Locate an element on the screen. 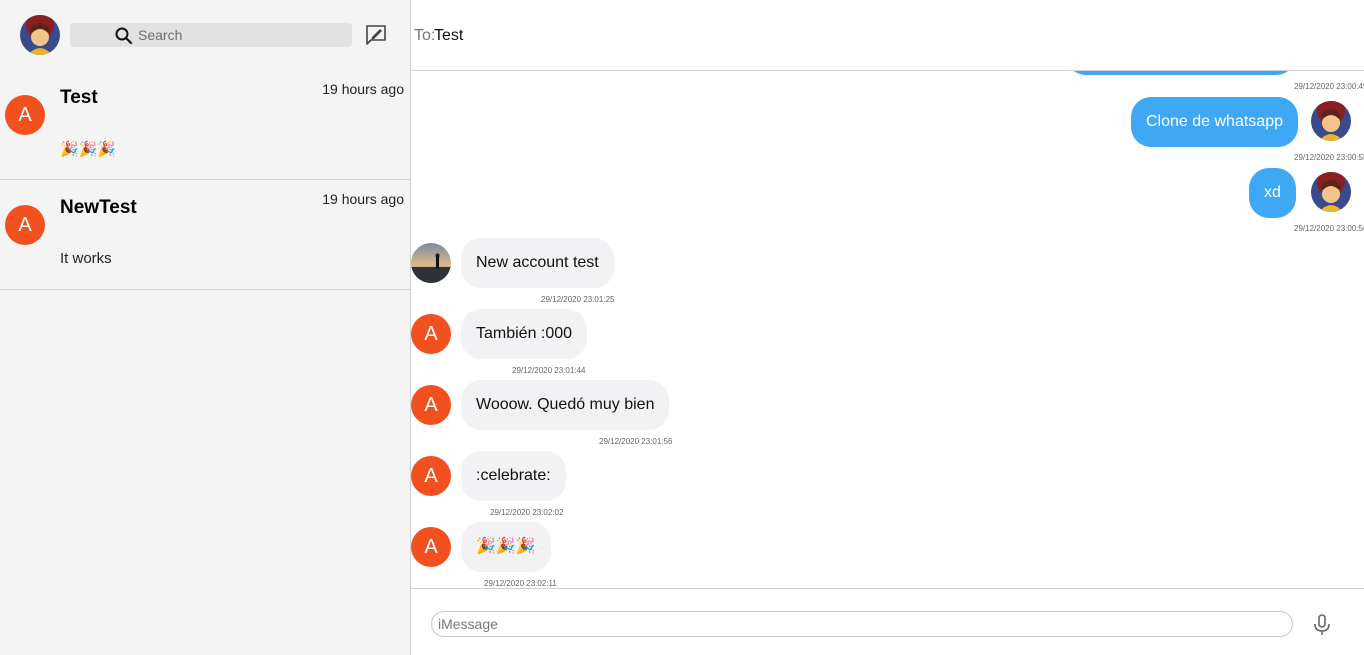 This screenshot has height=655, width=1364. message-bubble-outgoing is located at coordinates (1181, 73).